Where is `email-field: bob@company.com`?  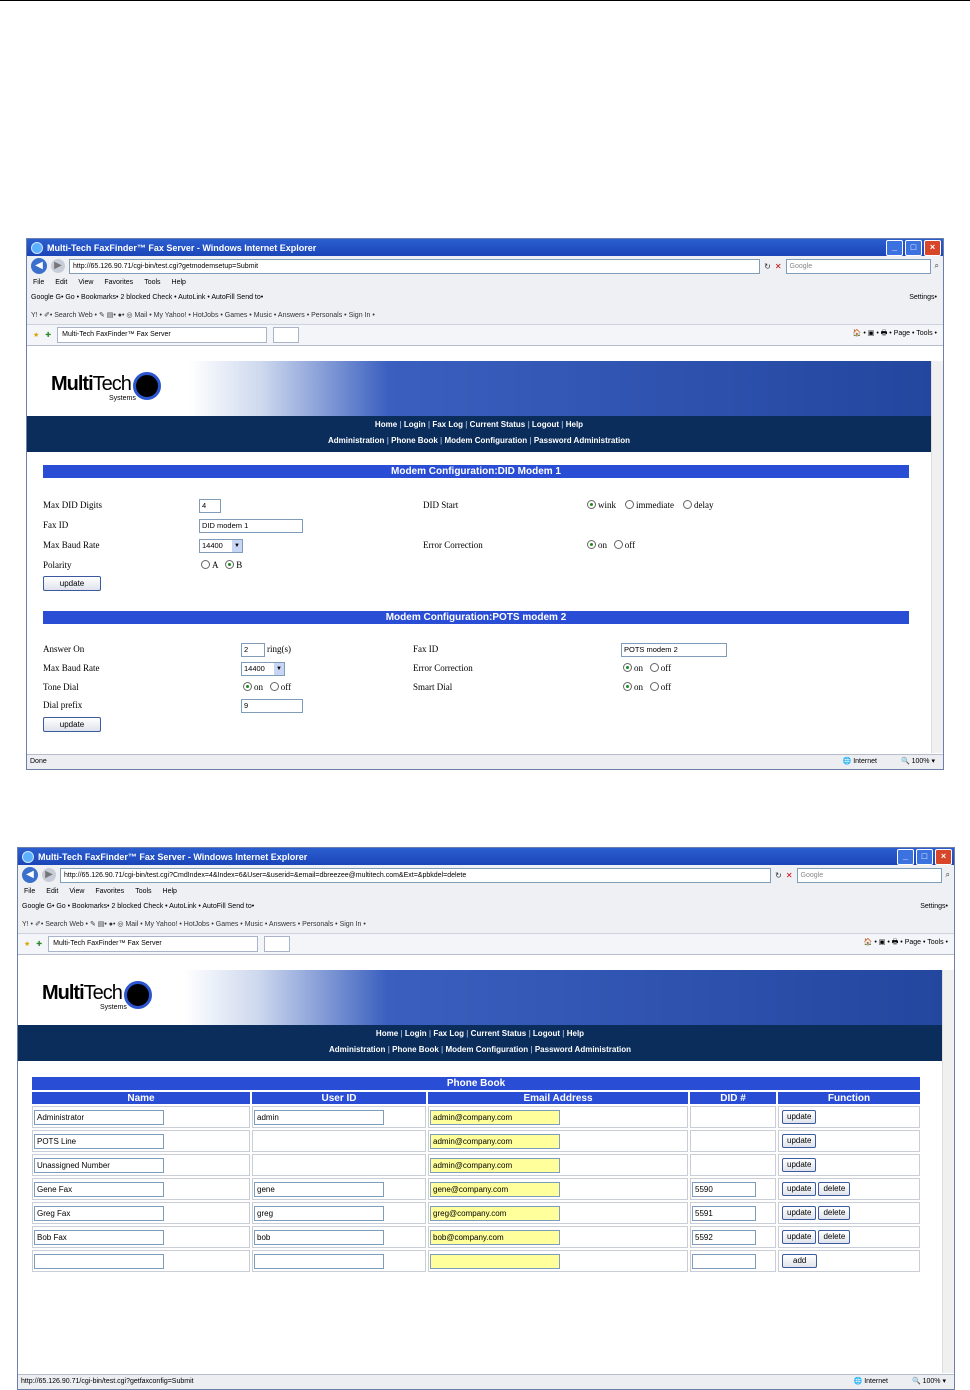 email-field: bob@company.com is located at coordinates (495, 1237).